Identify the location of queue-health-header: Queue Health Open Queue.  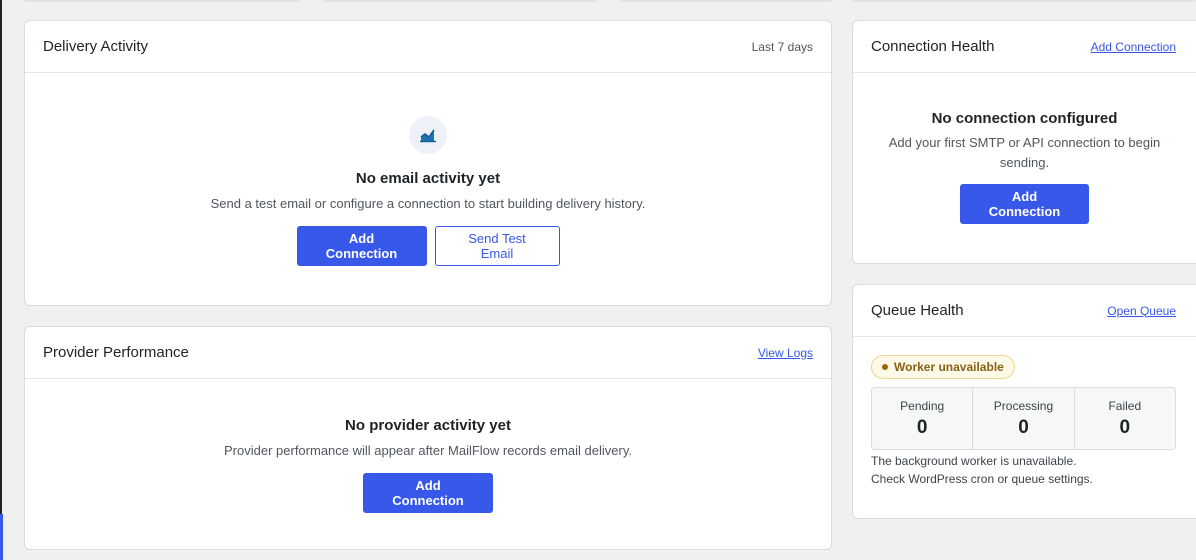
(1024, 311).